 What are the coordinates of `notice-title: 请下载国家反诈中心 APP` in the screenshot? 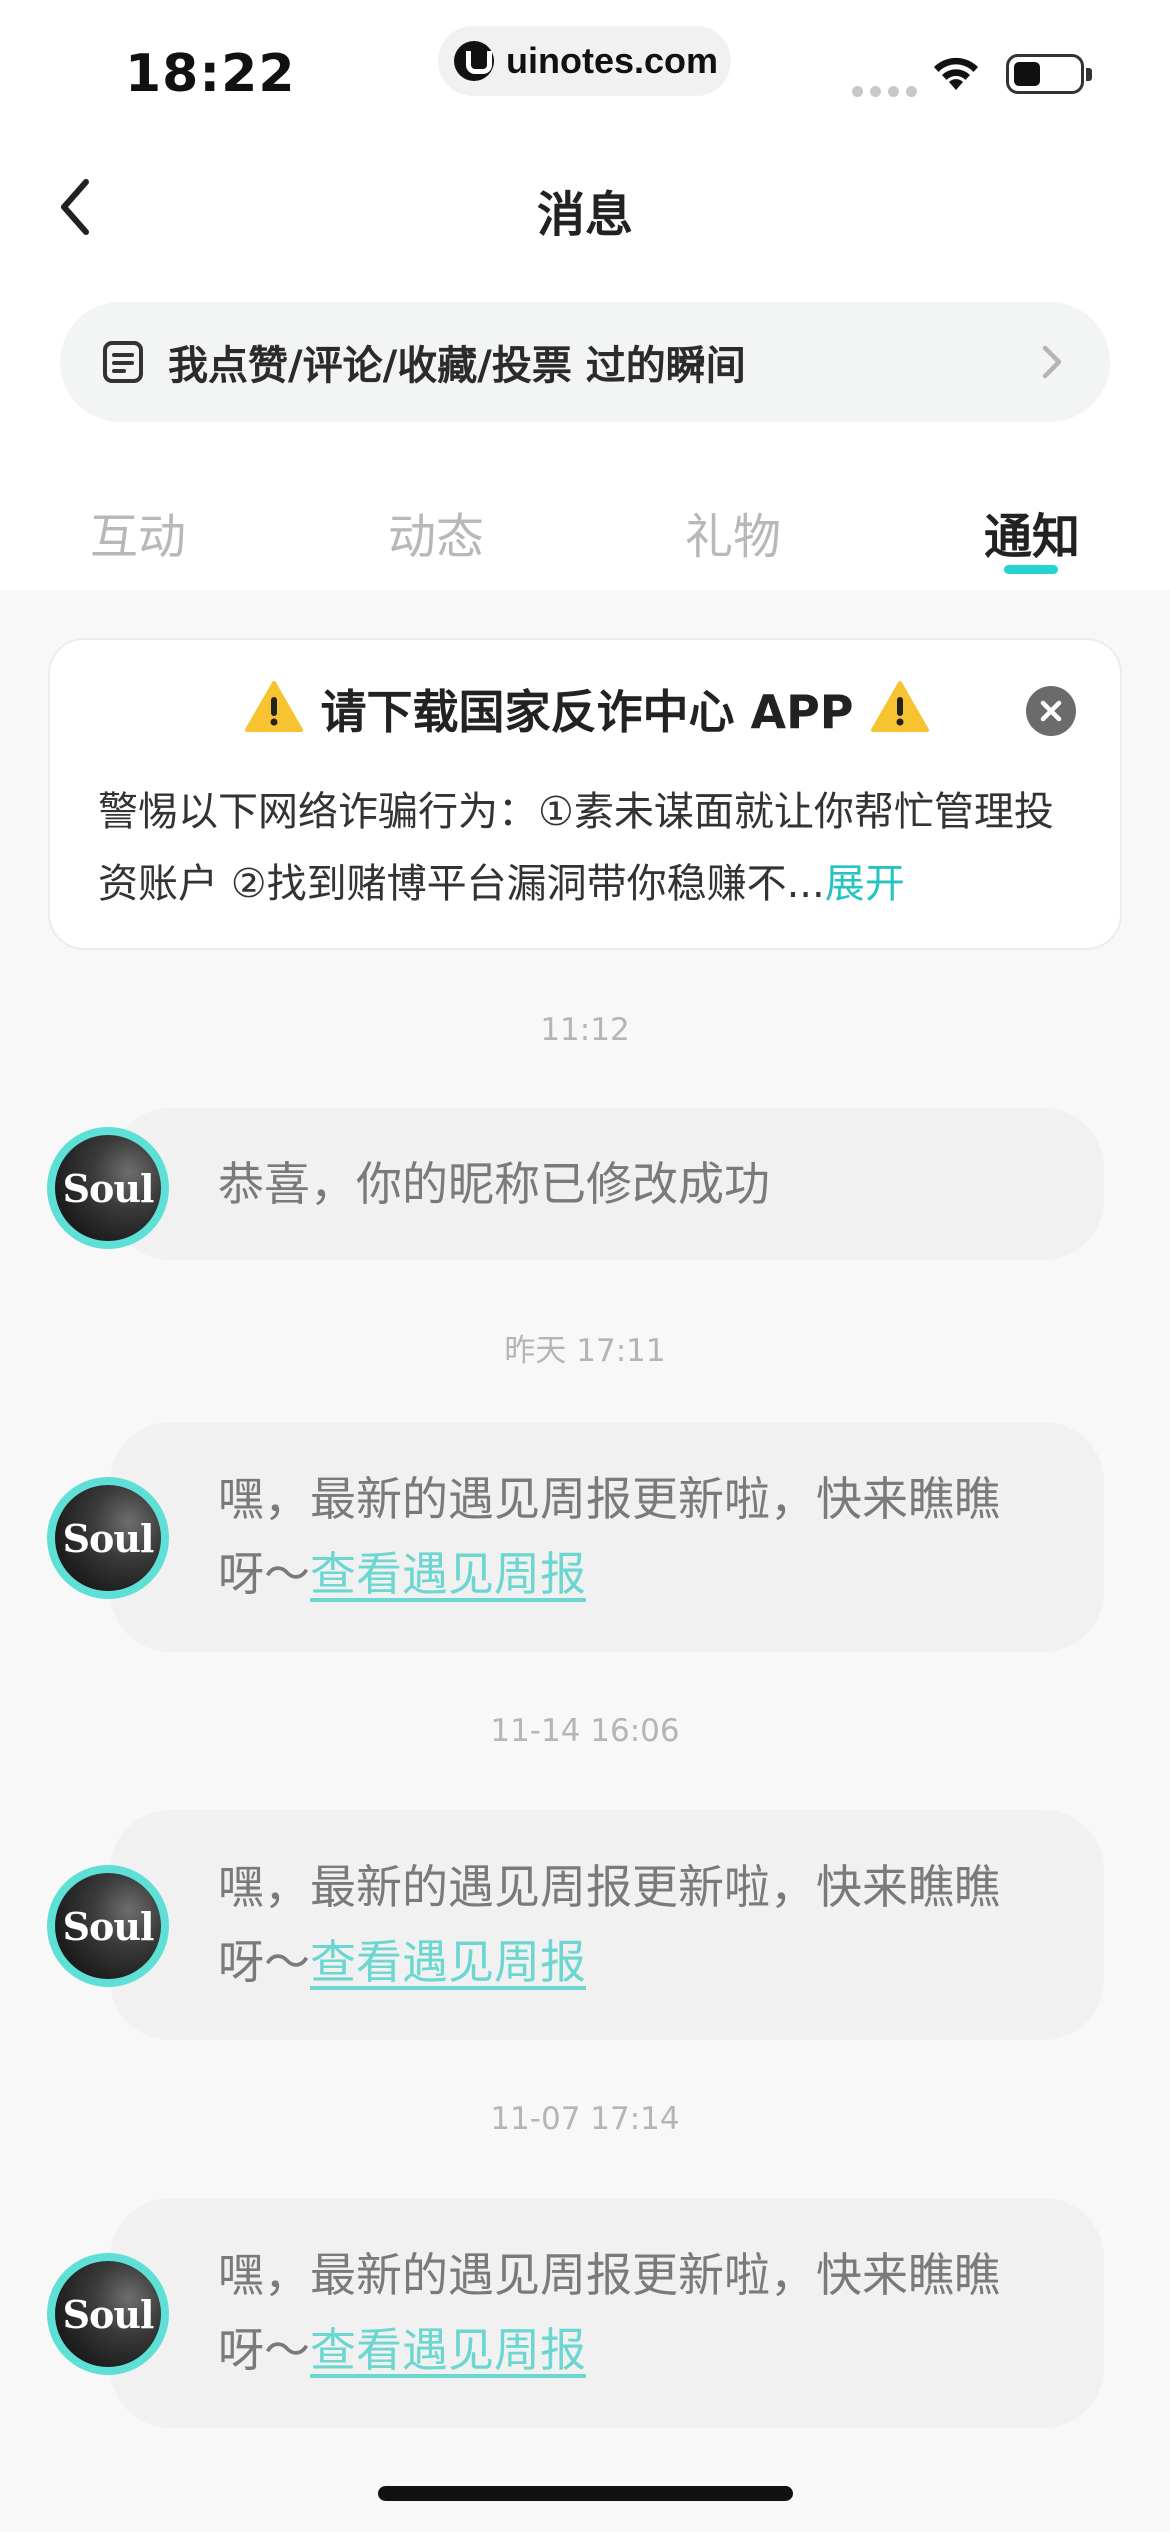 It's located at (587, 712).